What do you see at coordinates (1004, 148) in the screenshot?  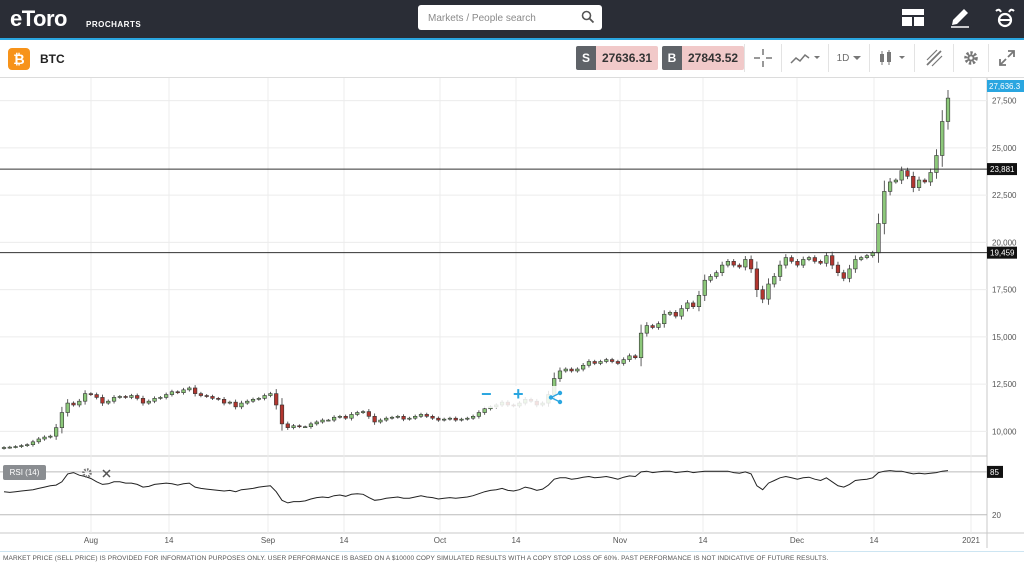 I see `y-tick-label: 25,000` at bounding box center [1004, 148].